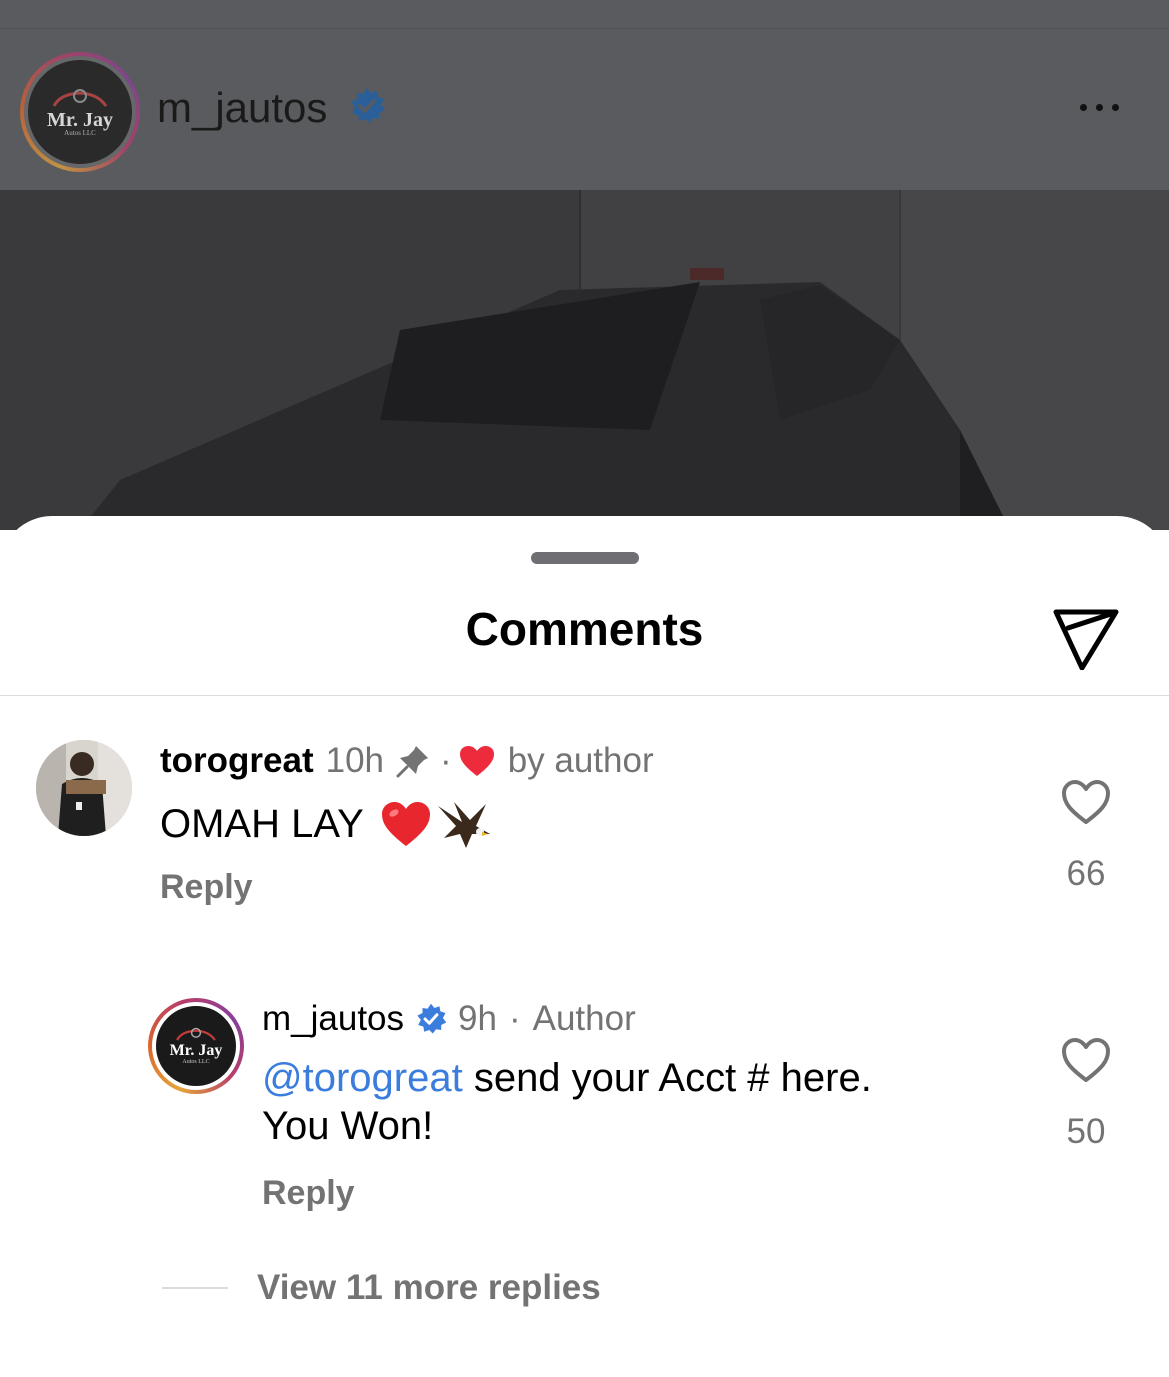 The width and height of the screenshot is (1169, 1377). I want to click on like-count: 50, so click(1086, 1131).